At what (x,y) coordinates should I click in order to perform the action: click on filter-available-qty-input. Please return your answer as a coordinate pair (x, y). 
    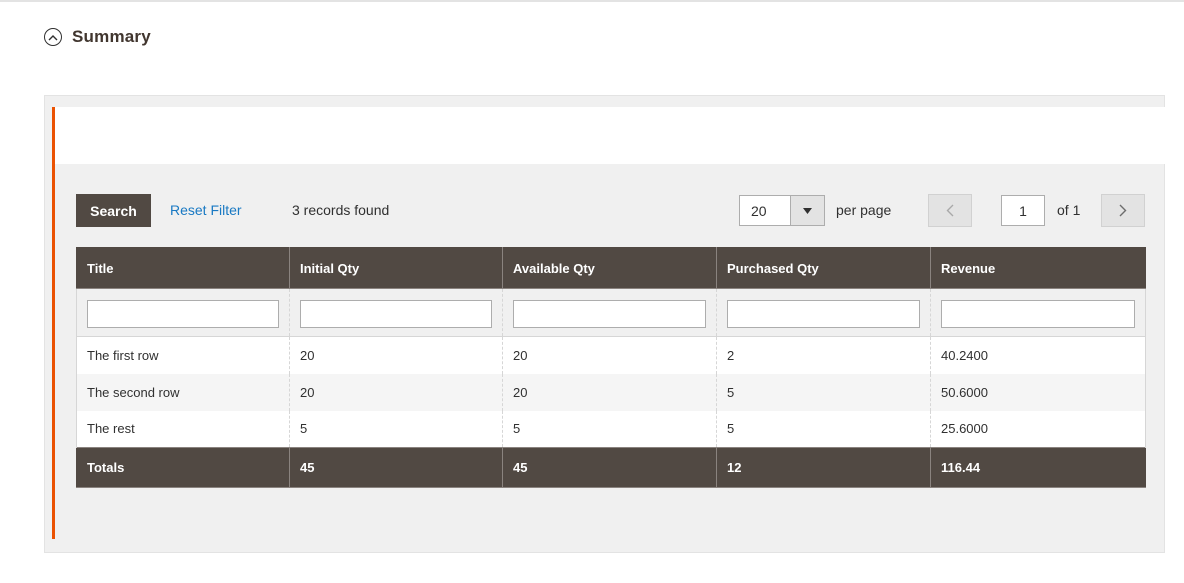
    Looking at the image, I should click on (609, 313).